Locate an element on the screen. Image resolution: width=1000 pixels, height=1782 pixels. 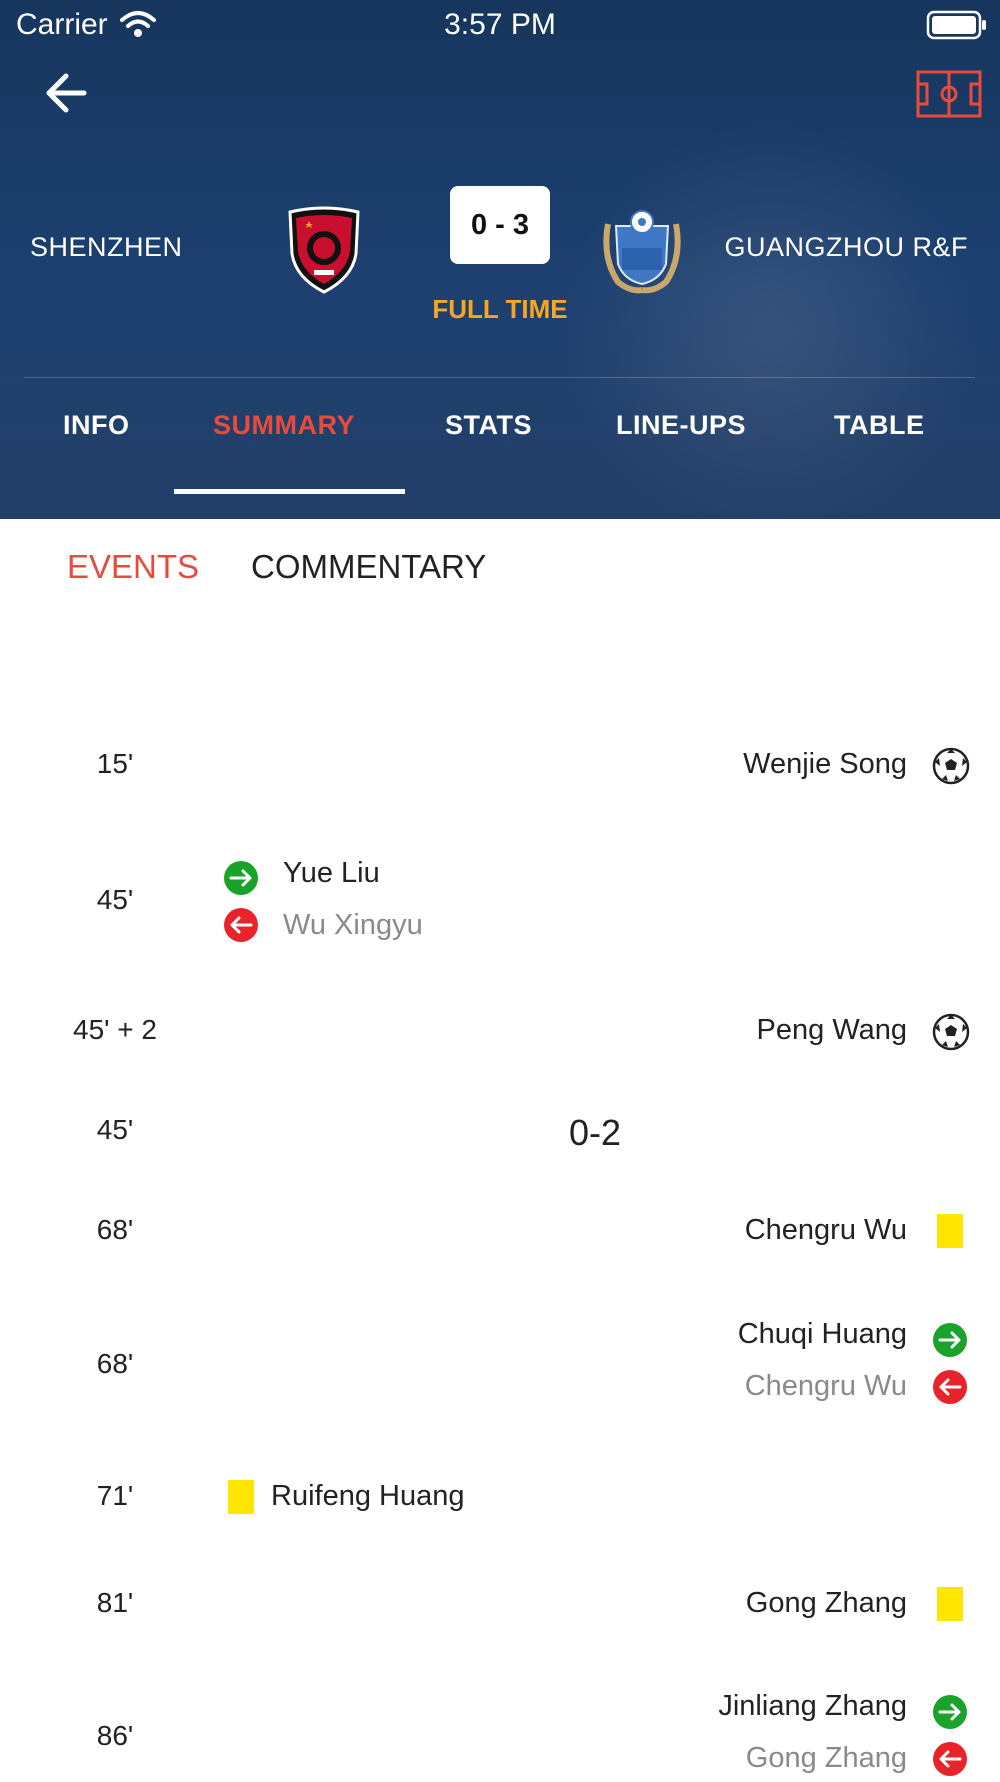
player-out: Wu Xingyu is located at coordinates (353, 925).